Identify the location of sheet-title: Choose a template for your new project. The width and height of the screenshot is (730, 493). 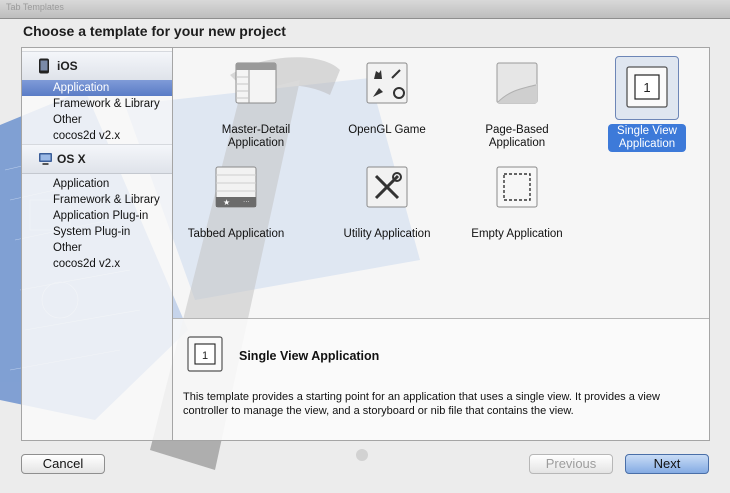
(154, 31).